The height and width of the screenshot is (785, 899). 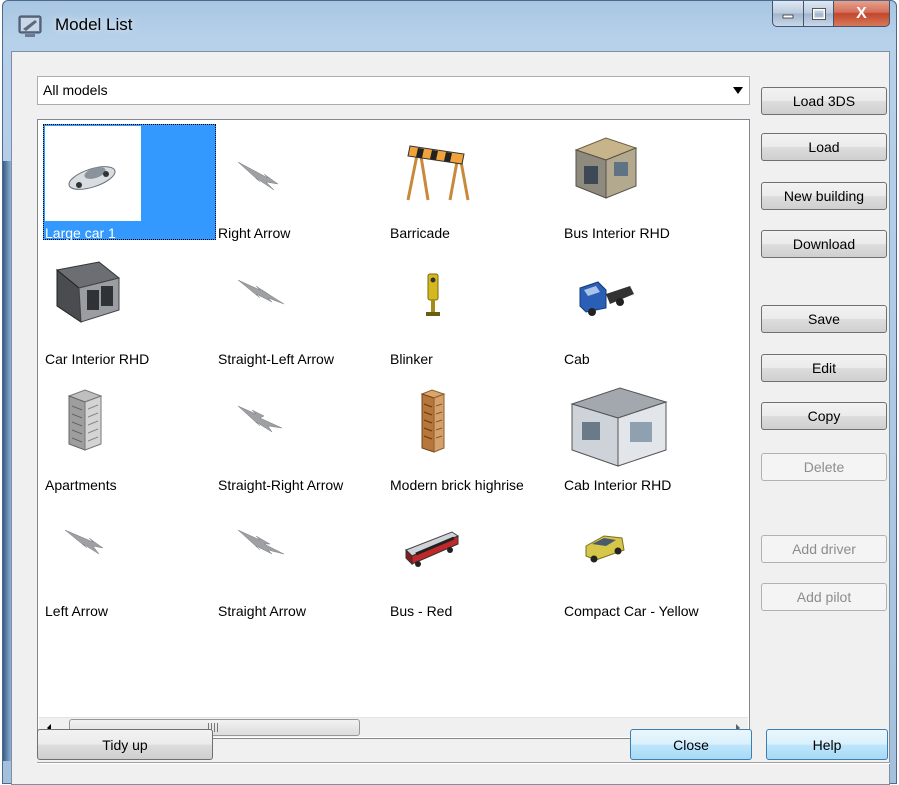 What do you see at coordinates (824, 196) in the screenshot?
I see `new-building-button: New building` at bounding box center [824, 196].